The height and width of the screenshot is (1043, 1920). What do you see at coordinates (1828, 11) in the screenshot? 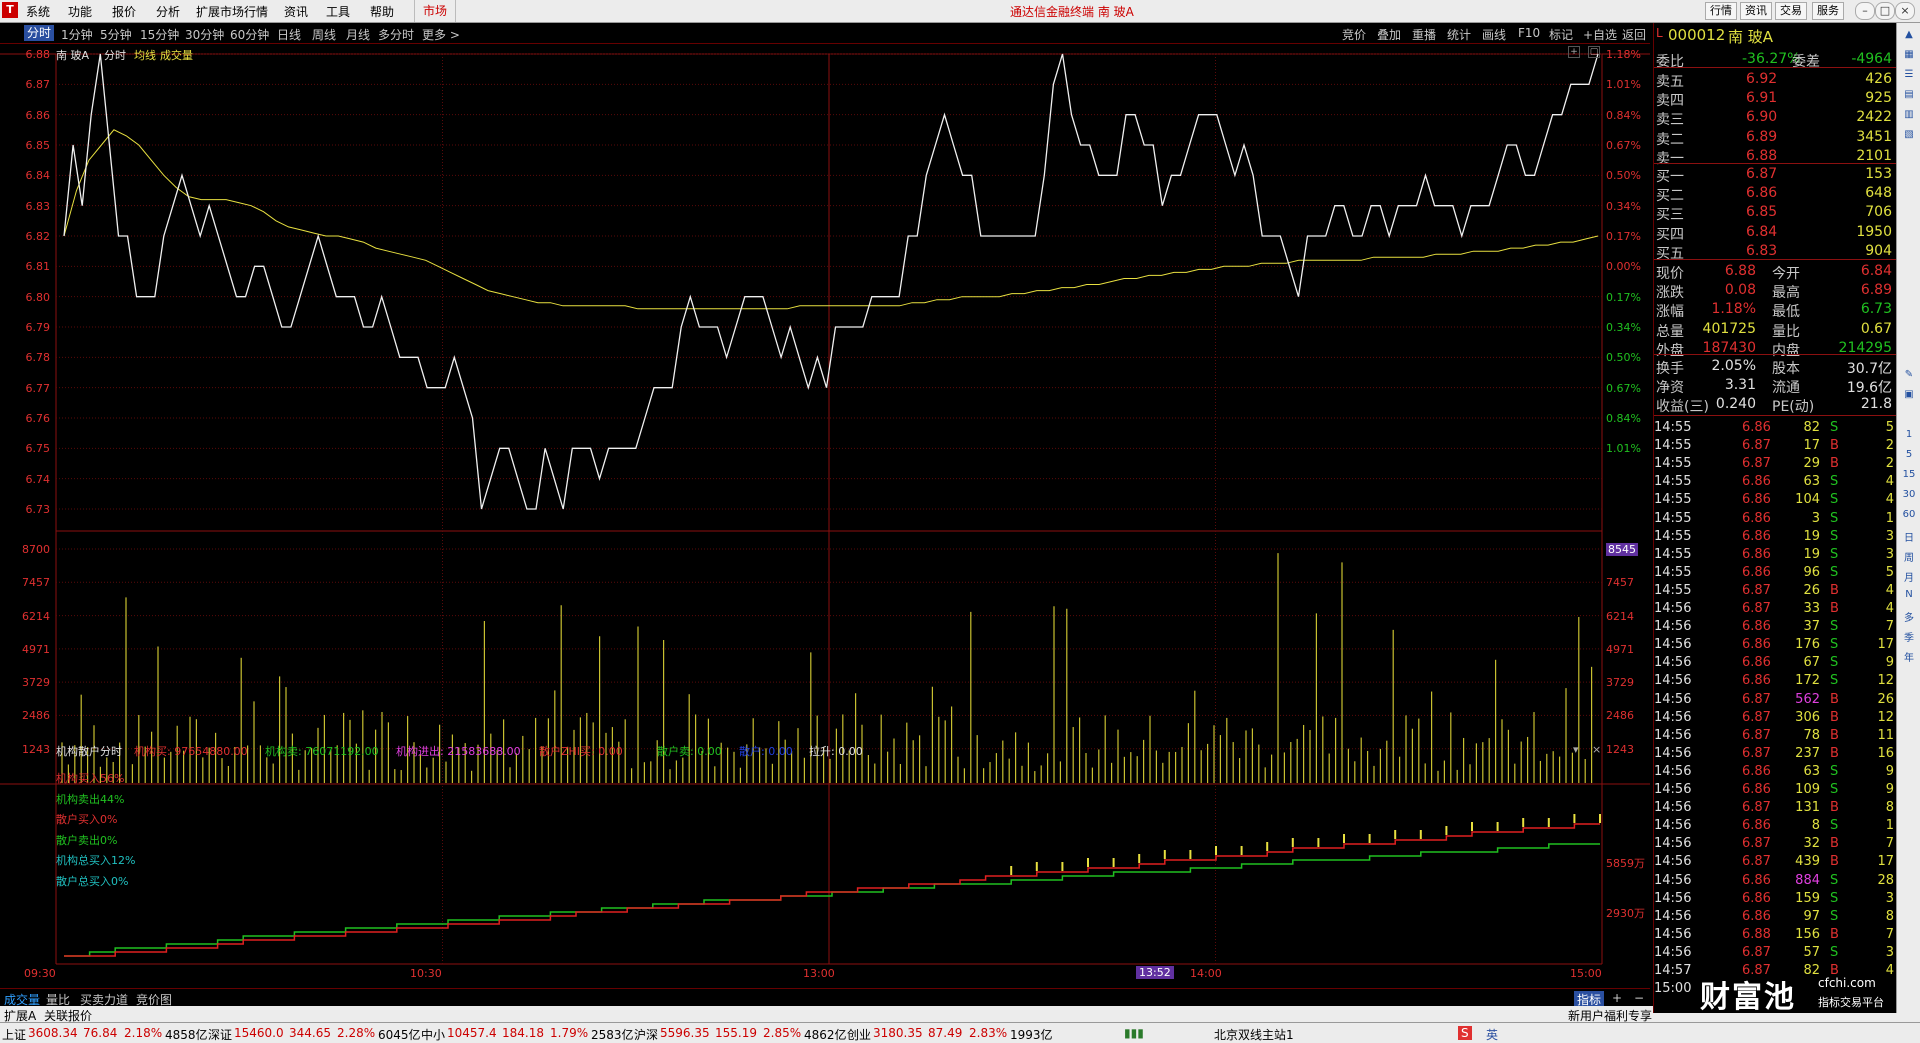
I see `btn-service: 服务` at bounding box center [1828, 11].